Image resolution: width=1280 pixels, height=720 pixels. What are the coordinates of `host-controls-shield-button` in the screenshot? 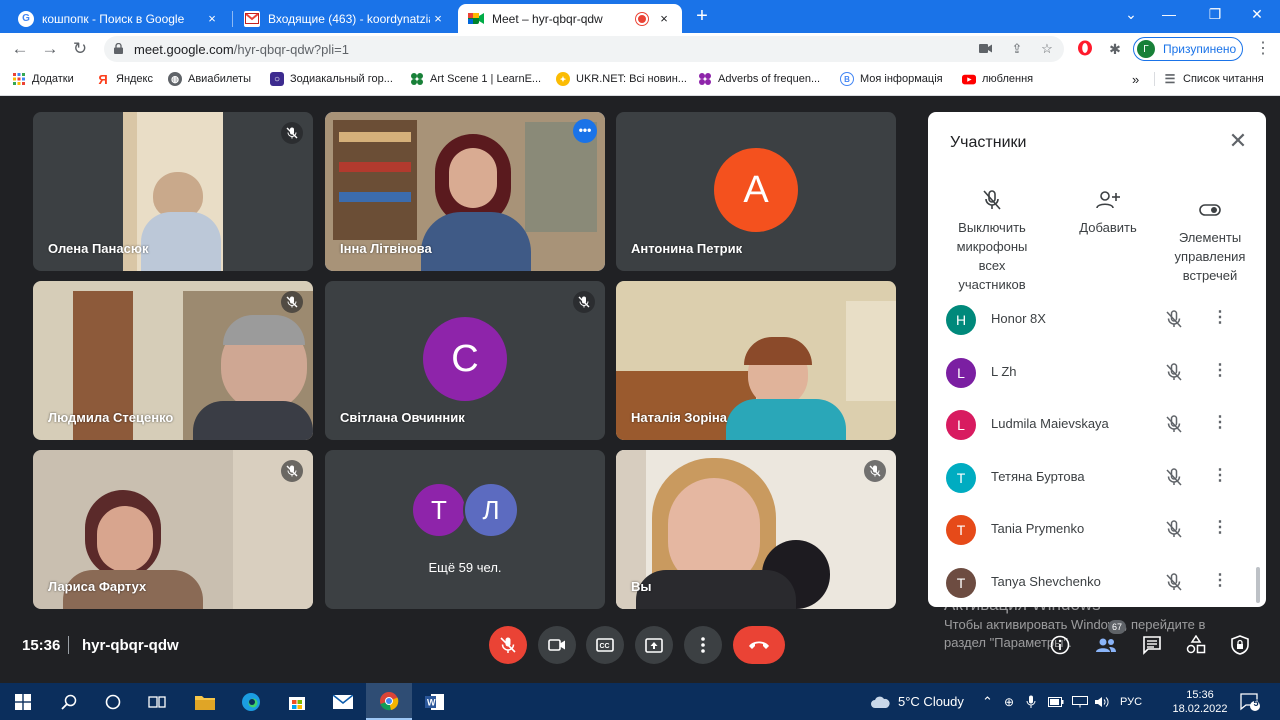 It's located at (1240, 645).